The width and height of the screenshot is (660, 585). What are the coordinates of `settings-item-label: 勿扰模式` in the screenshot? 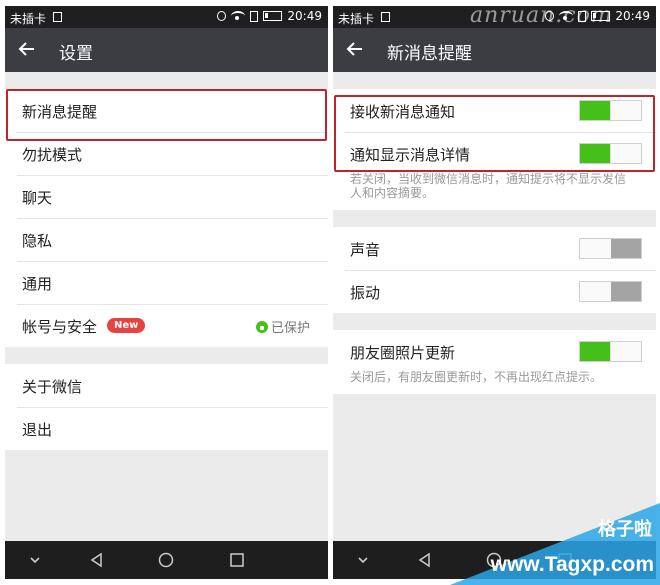 It's located at (52, 155).